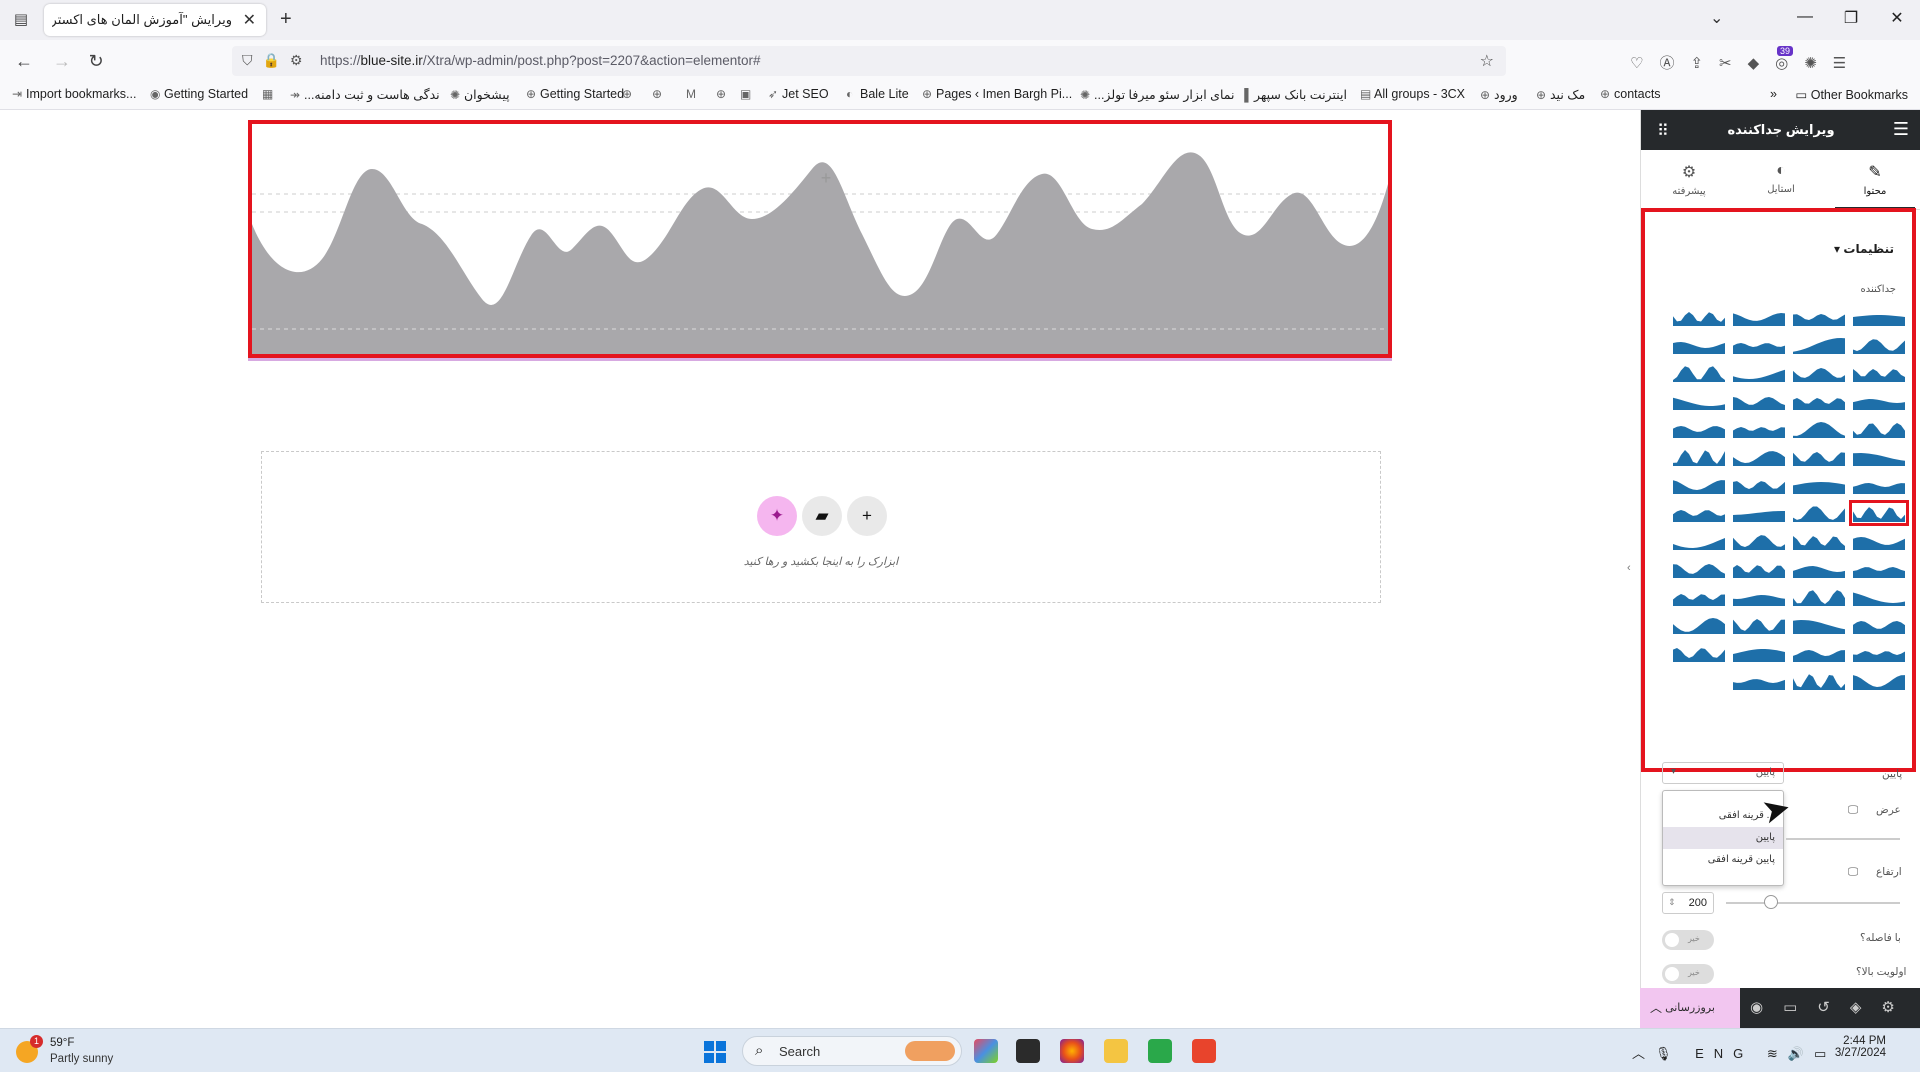  Describe the element at coordinates (852, 1051) in the screenshot. I see `taskbar-search: ⌕ Search` at that location.